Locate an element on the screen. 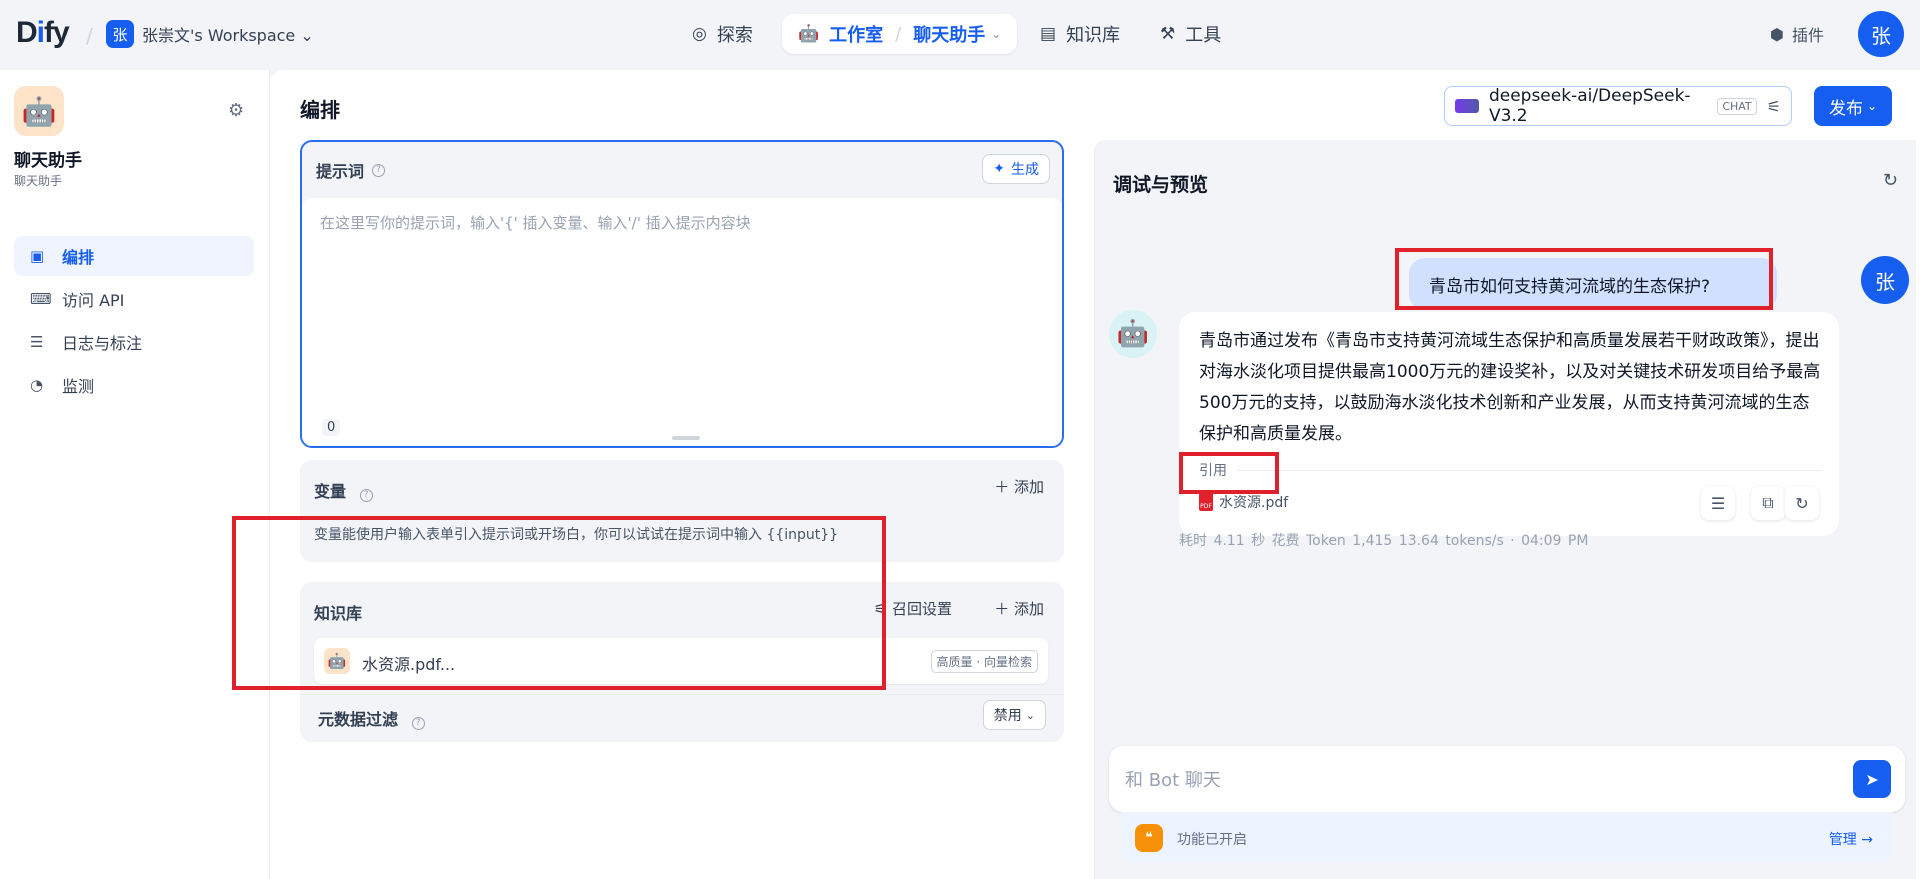 The width and height of the screenshot is (1920, 879). model-selector: deepseek-ai/DeepSeek-V3.2 CHAT ⚟ is located at coordinates (1618, 106).